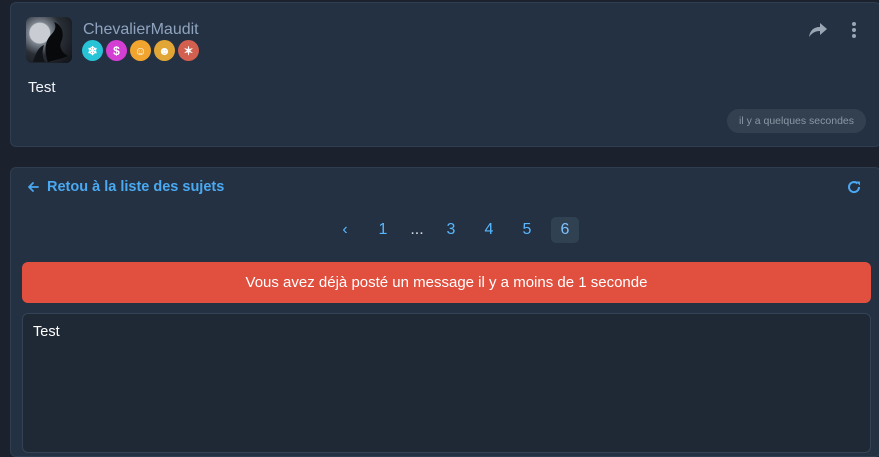 The height and width of the screenshot is (457, 879). I want to click on avatar, so click(49, 40).